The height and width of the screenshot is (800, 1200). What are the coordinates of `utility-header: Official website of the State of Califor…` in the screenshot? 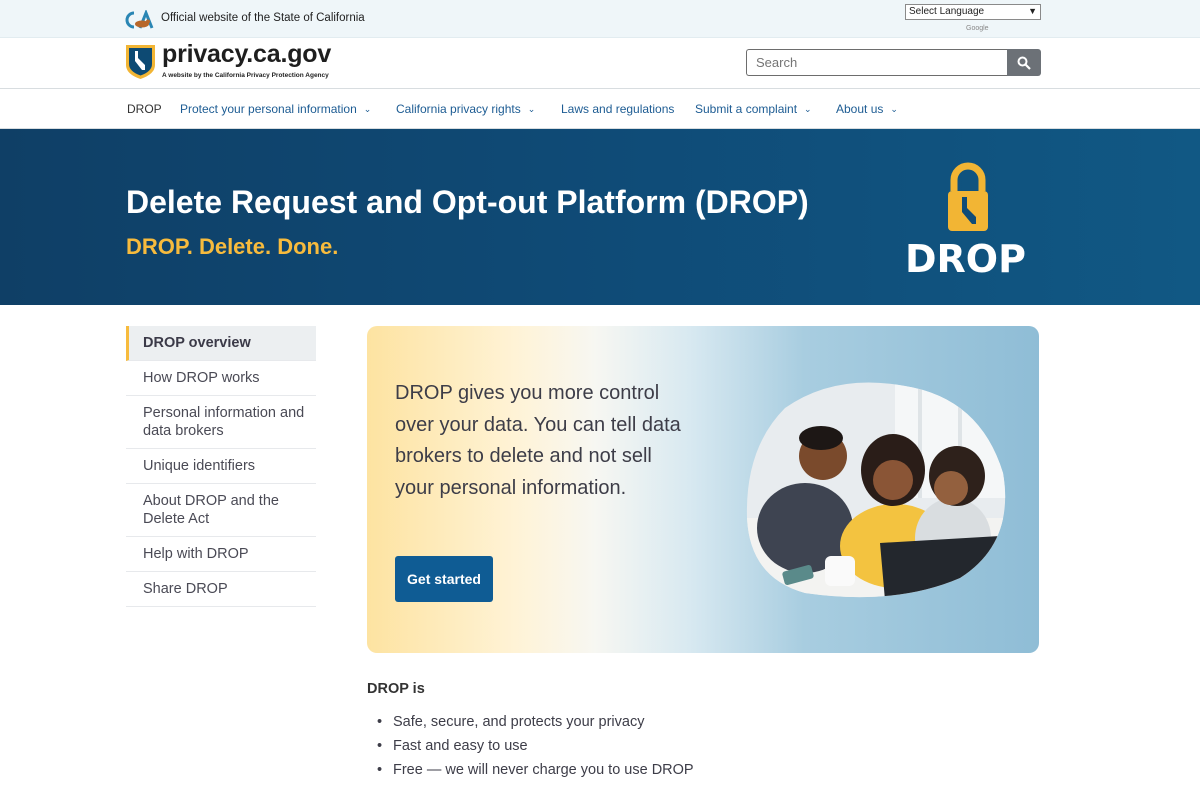 It's located at (600, 19).